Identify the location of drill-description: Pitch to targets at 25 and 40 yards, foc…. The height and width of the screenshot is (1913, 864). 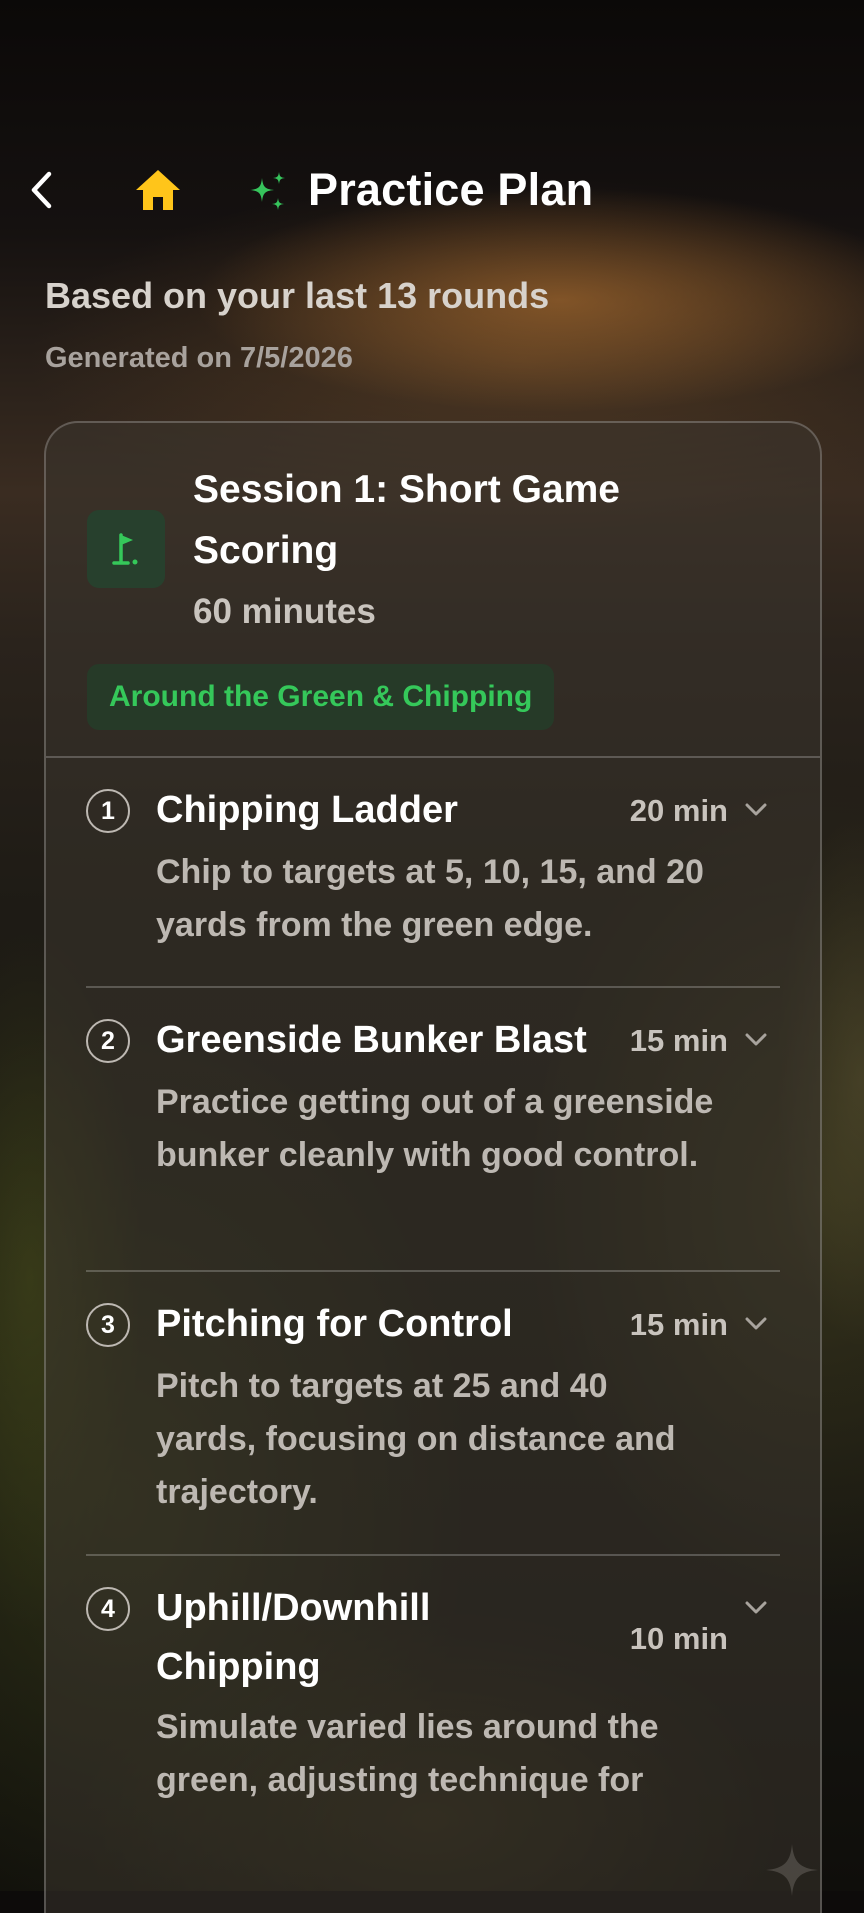
(416, 1439).